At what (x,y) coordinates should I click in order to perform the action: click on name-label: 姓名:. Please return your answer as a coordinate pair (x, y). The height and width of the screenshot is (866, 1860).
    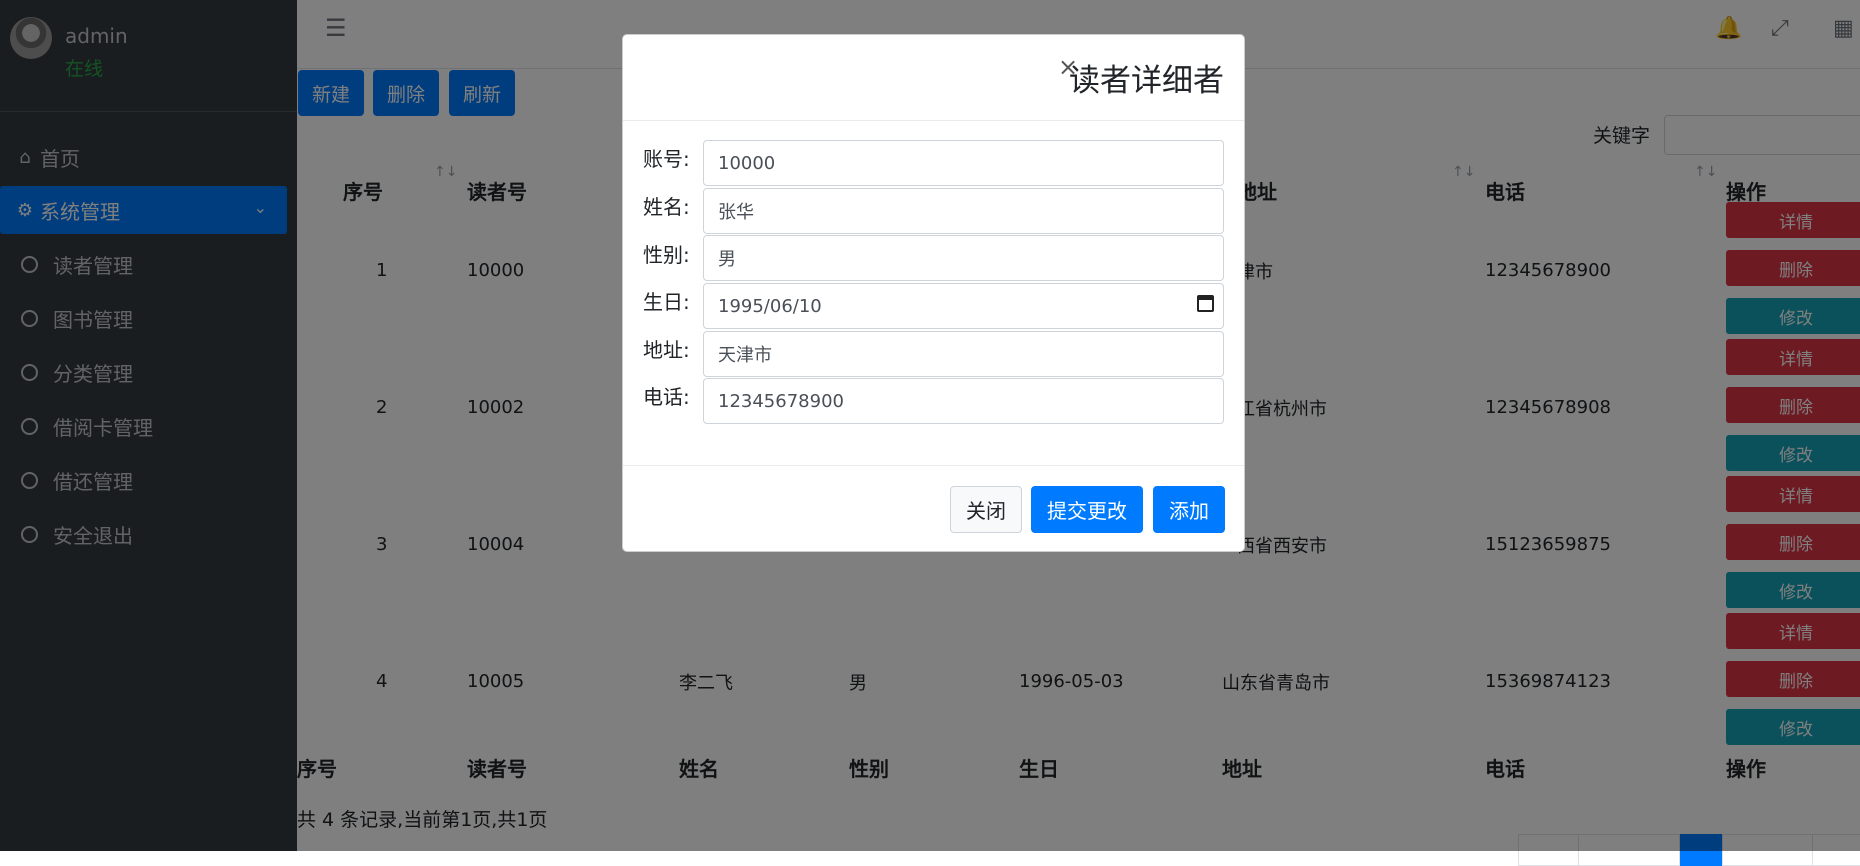
    Looking at the image, I should click on (666, 207).